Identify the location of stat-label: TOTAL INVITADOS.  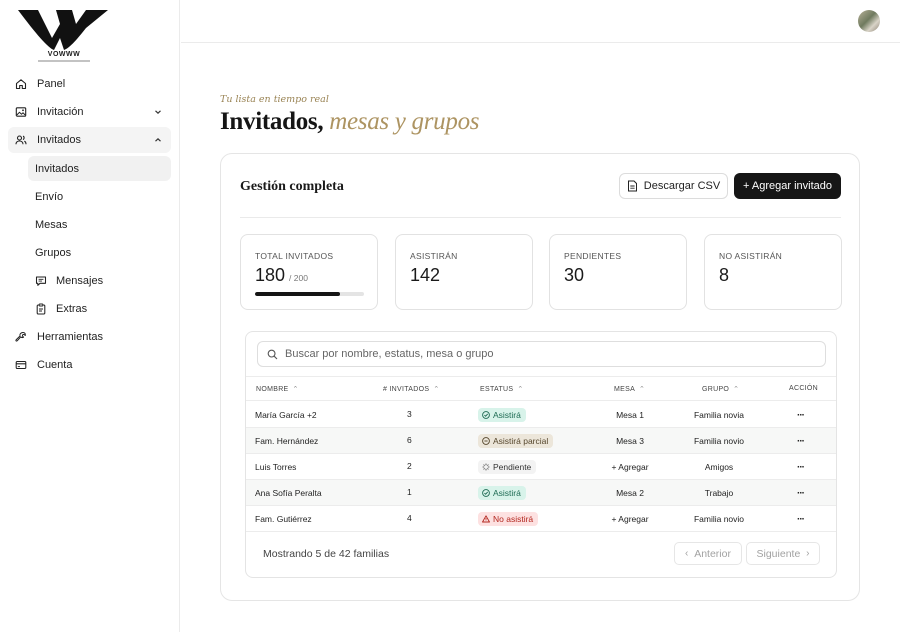
(294, 256).